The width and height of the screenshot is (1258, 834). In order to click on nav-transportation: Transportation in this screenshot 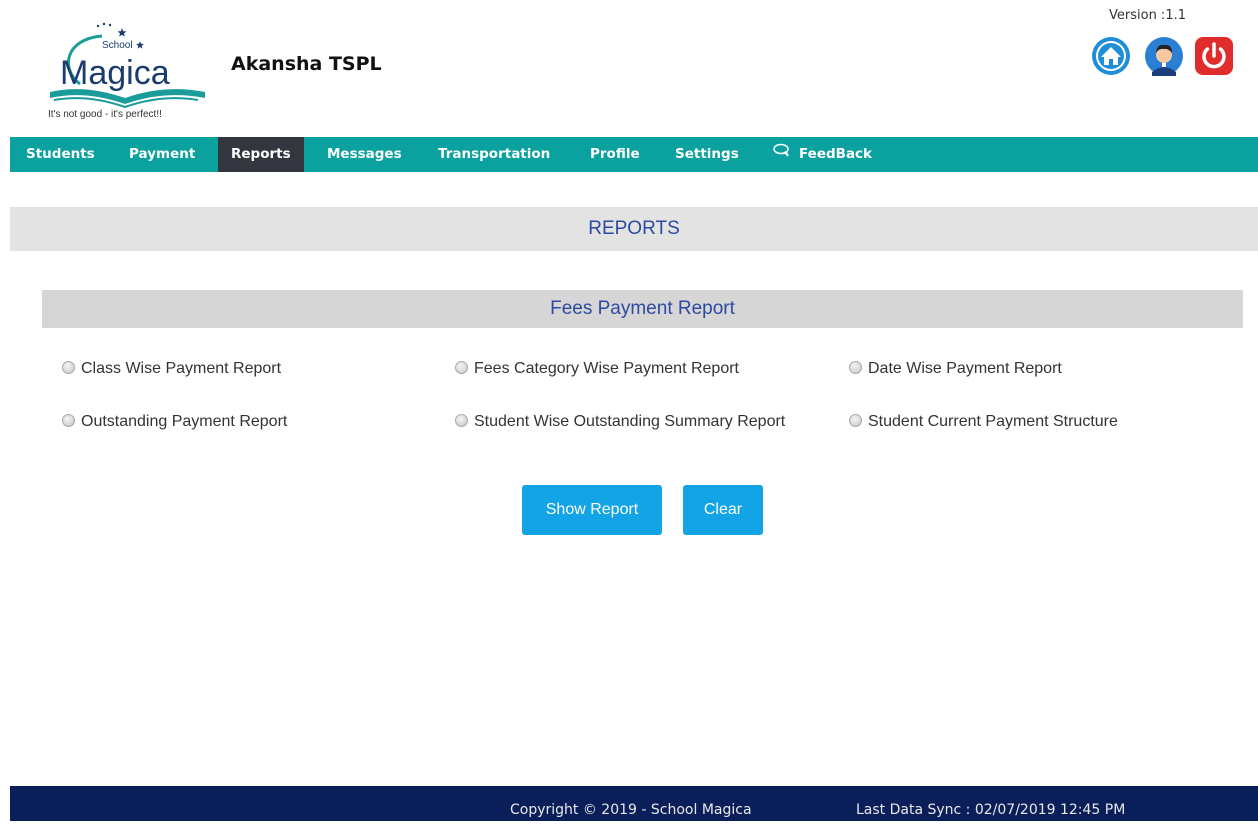, I will do `click(494, 154)`.